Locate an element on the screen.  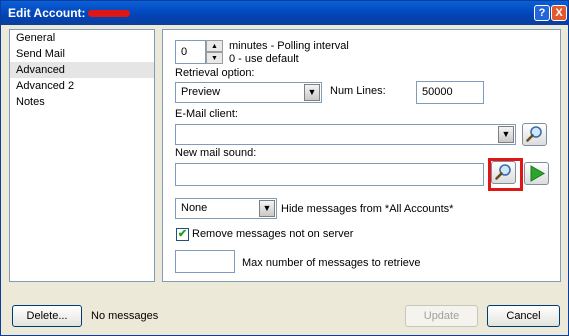
remove-messages-label: Remove messages not on server is located at coordinates (272, 234).